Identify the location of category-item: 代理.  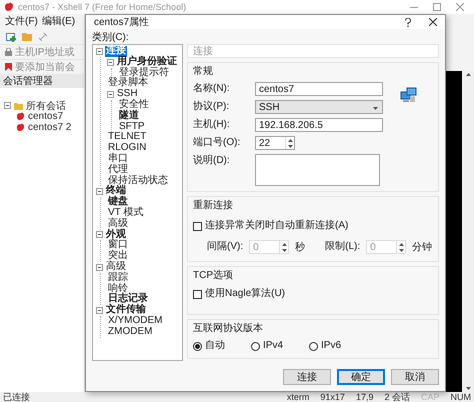
(118, 170).